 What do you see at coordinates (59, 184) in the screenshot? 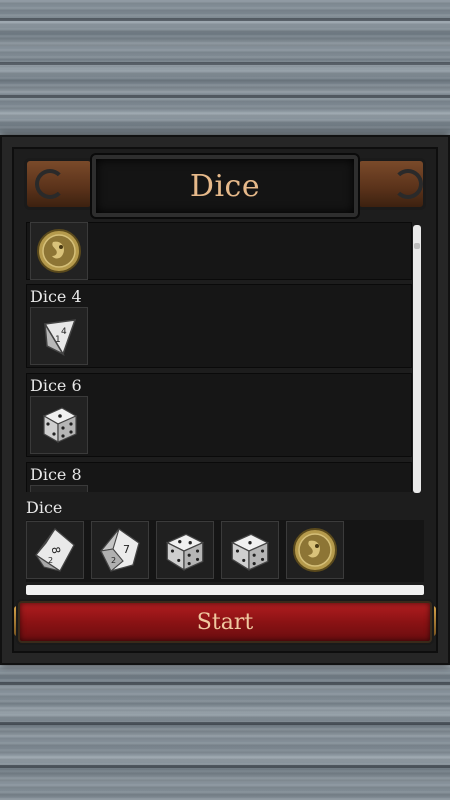
I see `title-ornament-left` at bounding box center [59, 184].